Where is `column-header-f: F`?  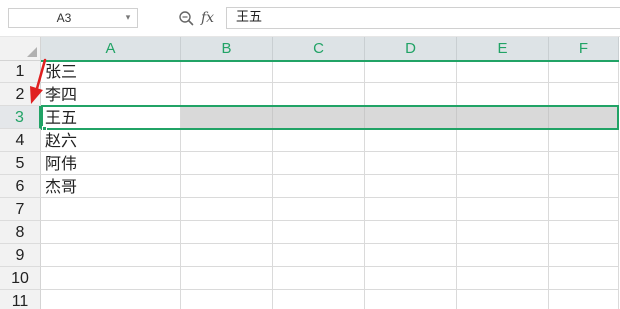 column-header-f: F is located at coordinates (584, 49).